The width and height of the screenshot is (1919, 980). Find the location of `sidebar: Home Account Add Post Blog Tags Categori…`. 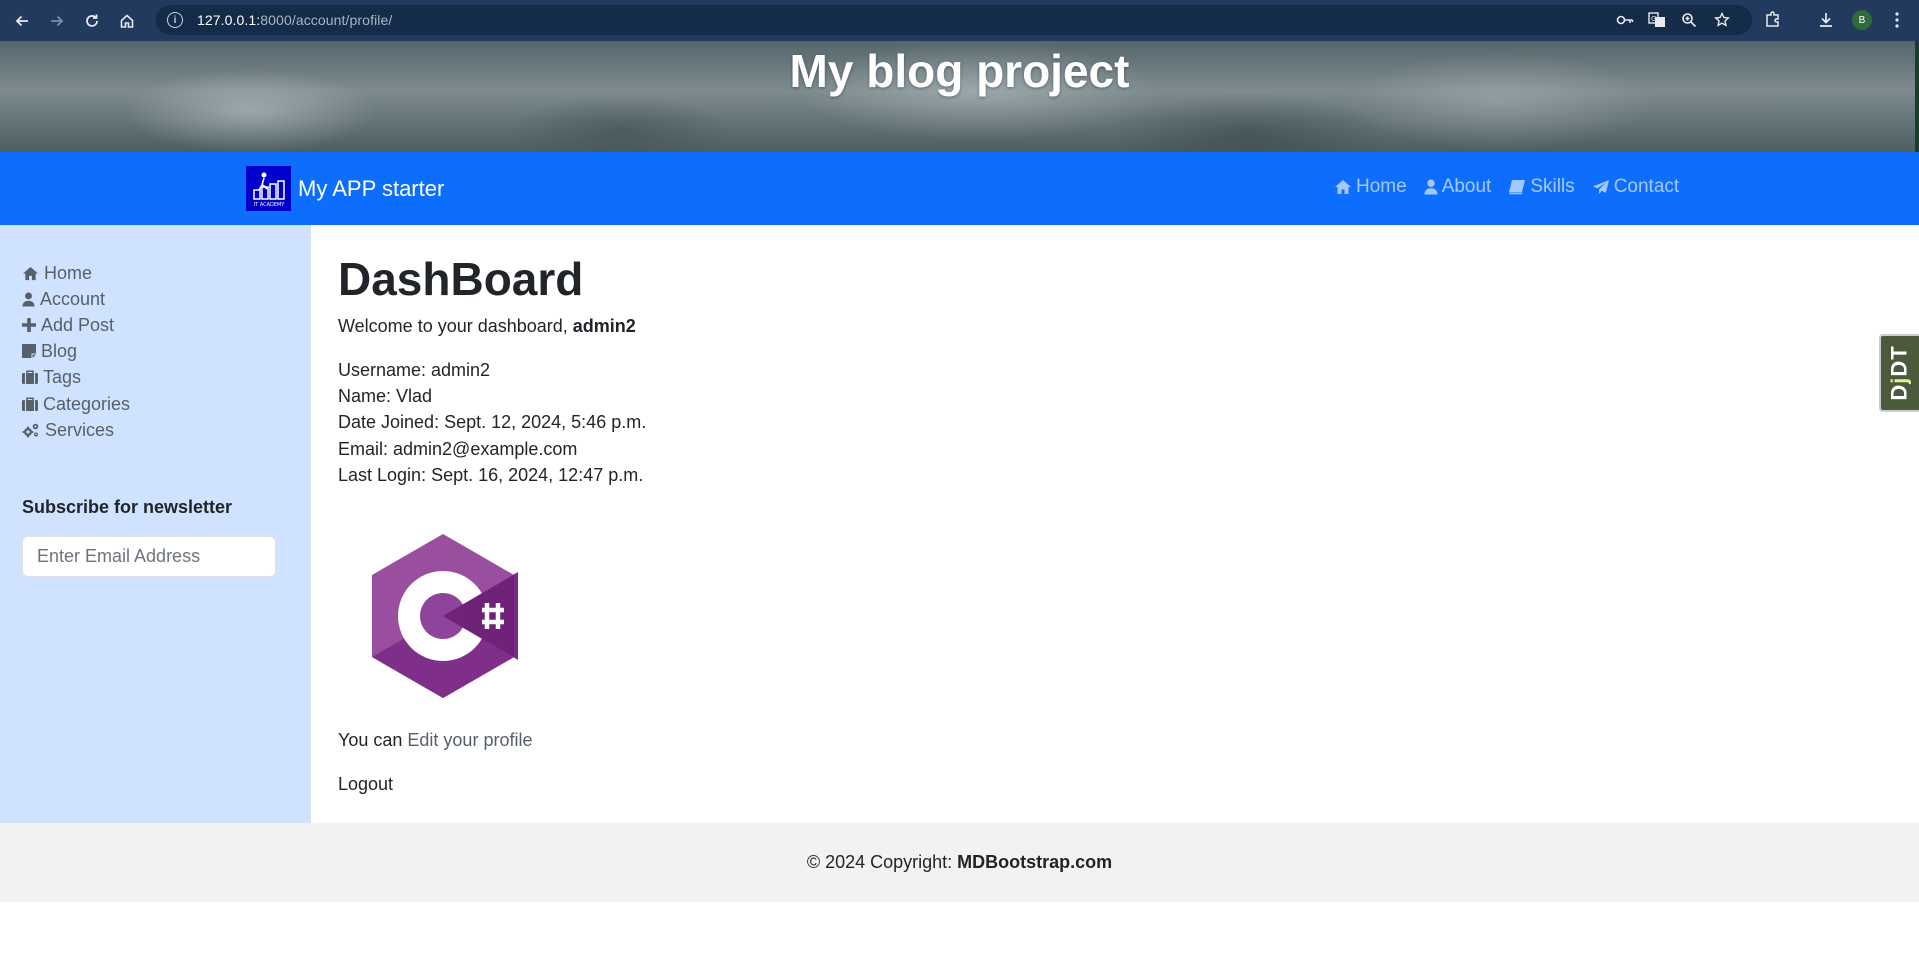

sidebar: Home Account Add Post Blog Tags Categori… is located at coordinates (155, 524).